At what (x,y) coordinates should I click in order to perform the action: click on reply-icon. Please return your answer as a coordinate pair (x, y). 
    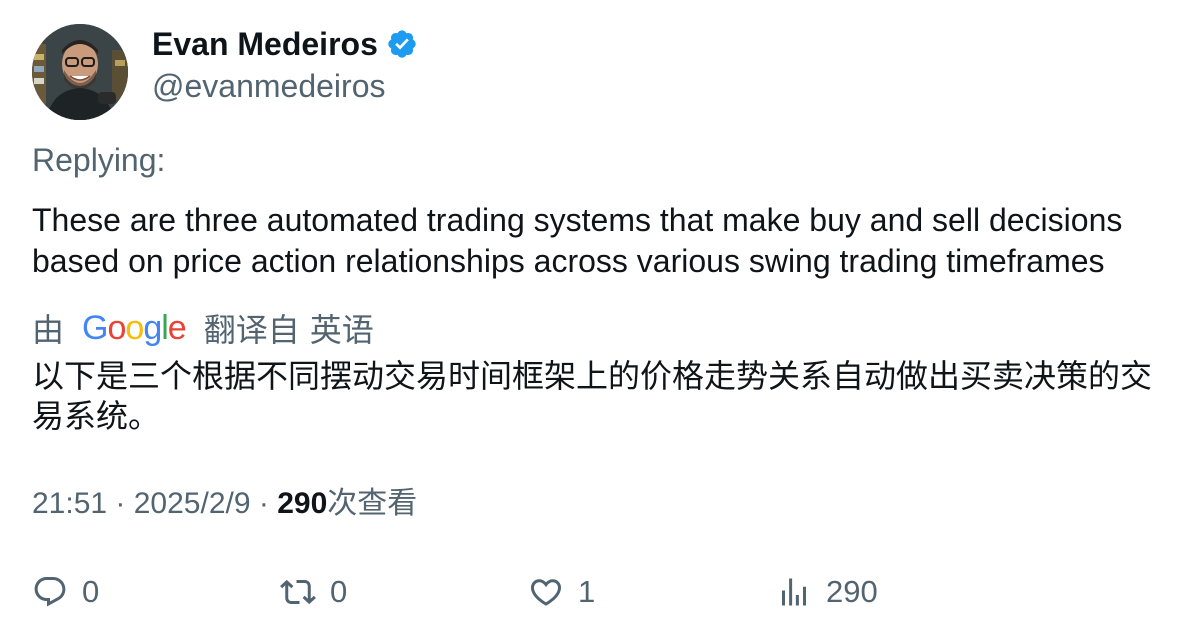
    Looking at the image, I should click on (50, 592).